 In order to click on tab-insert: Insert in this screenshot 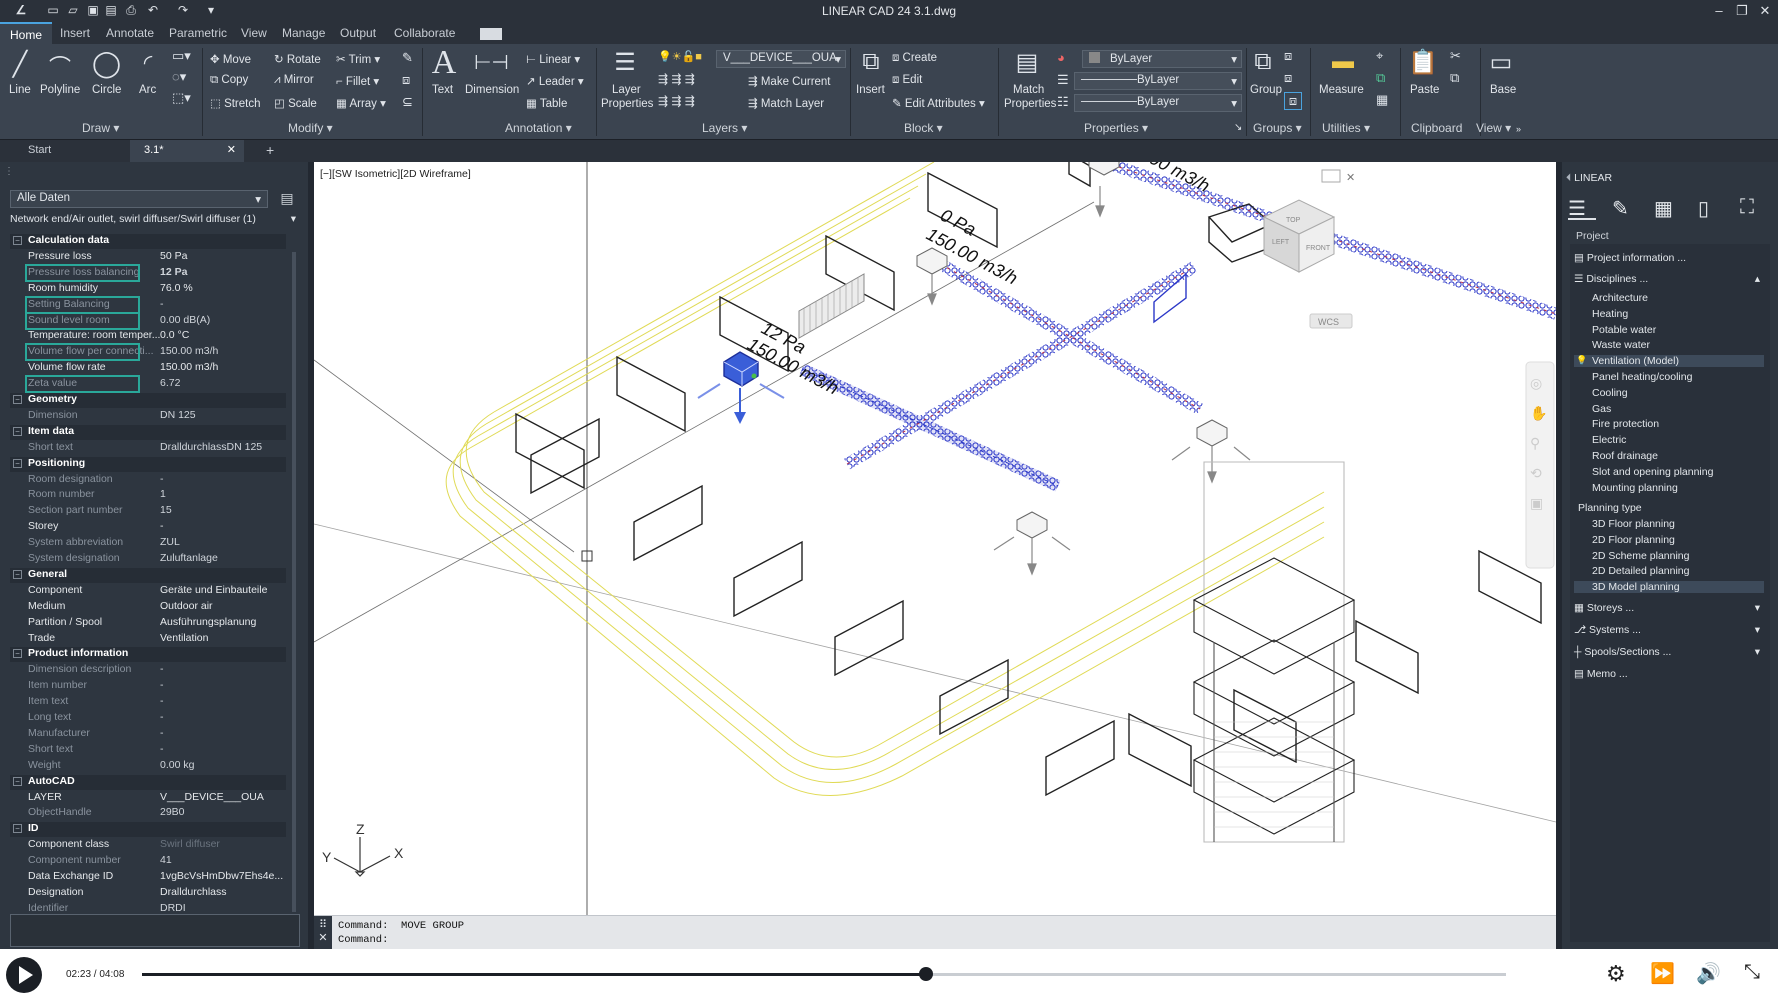, I will do `click(75, 33)`.